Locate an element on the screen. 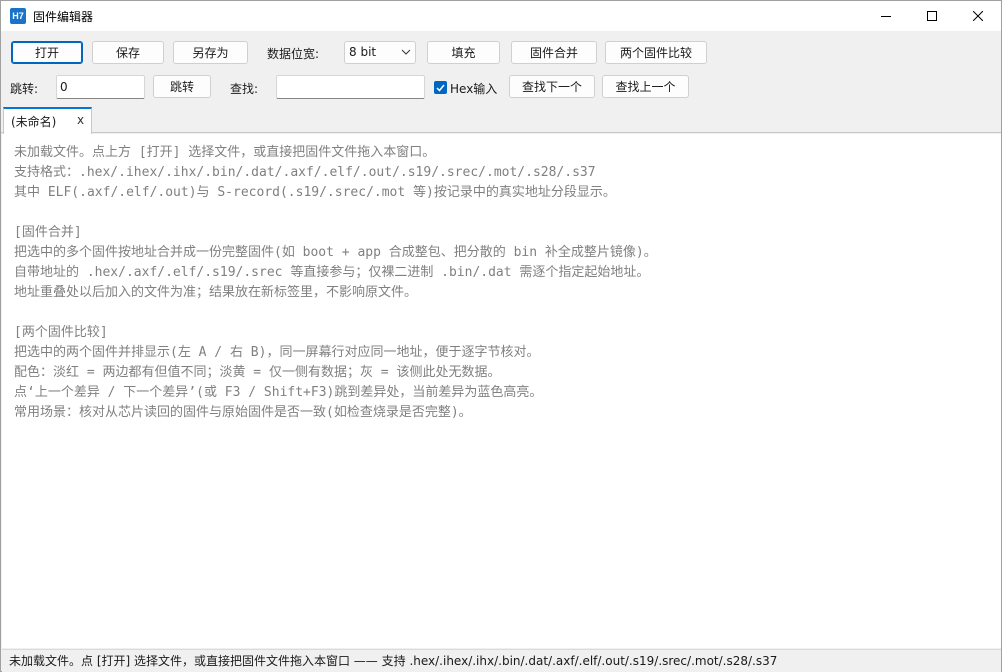  tab-close-icon: x is located at coordinates (80, 120).